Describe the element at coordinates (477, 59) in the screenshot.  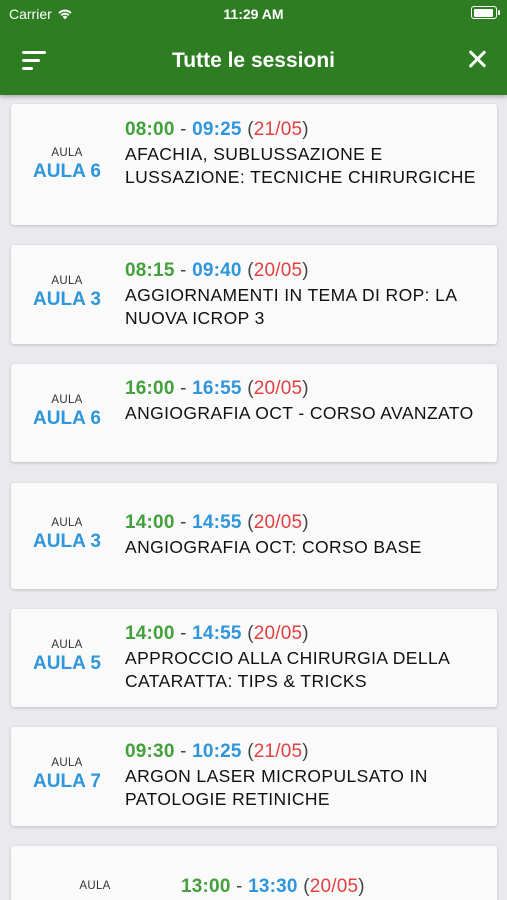
I see `close-icon` at that location.